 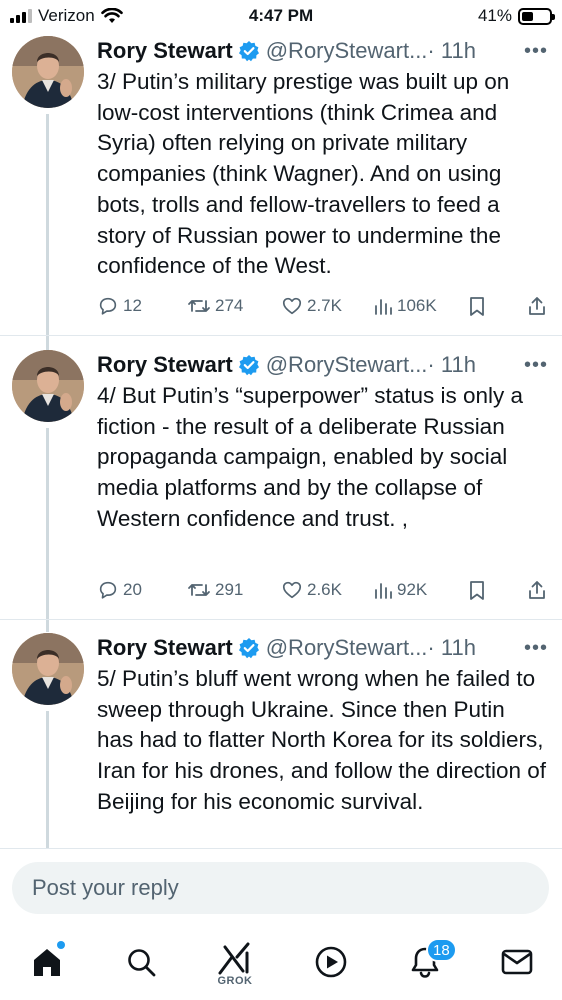 I want to click on views-count: 92K, so click(x=412, y=589).